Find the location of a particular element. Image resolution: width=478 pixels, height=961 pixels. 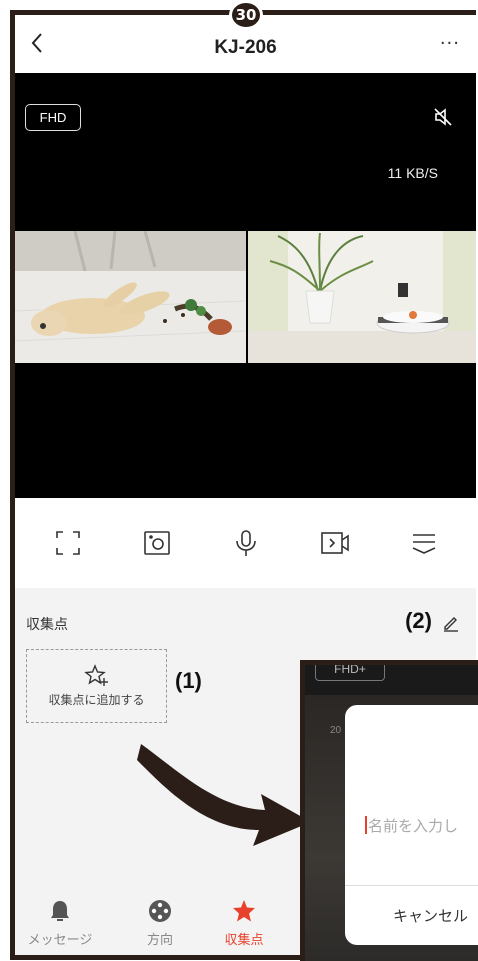

add-gathering-point-button: 収集点に追加する is located at coordinates (96, 686).